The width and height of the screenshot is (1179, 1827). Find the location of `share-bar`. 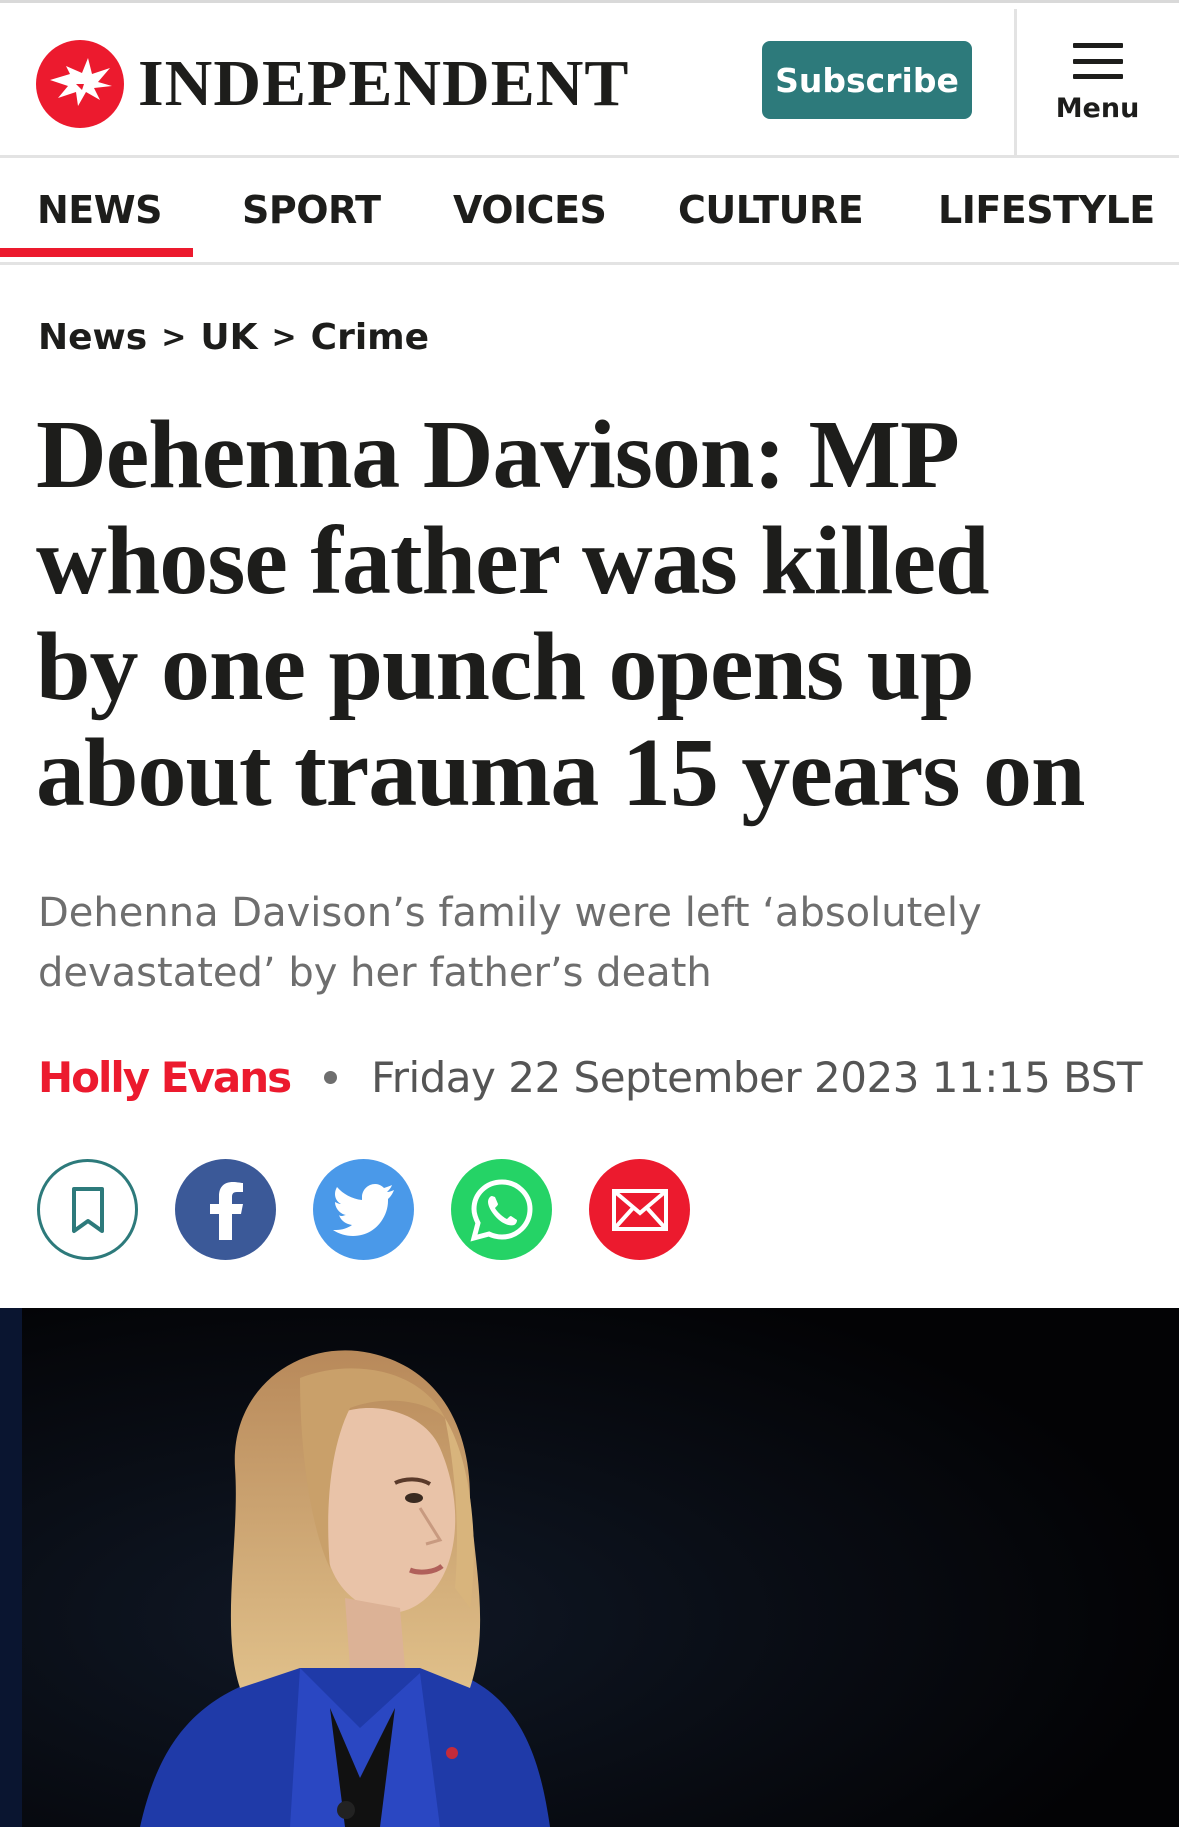

share-bar is located at coordinates (382, 1209).